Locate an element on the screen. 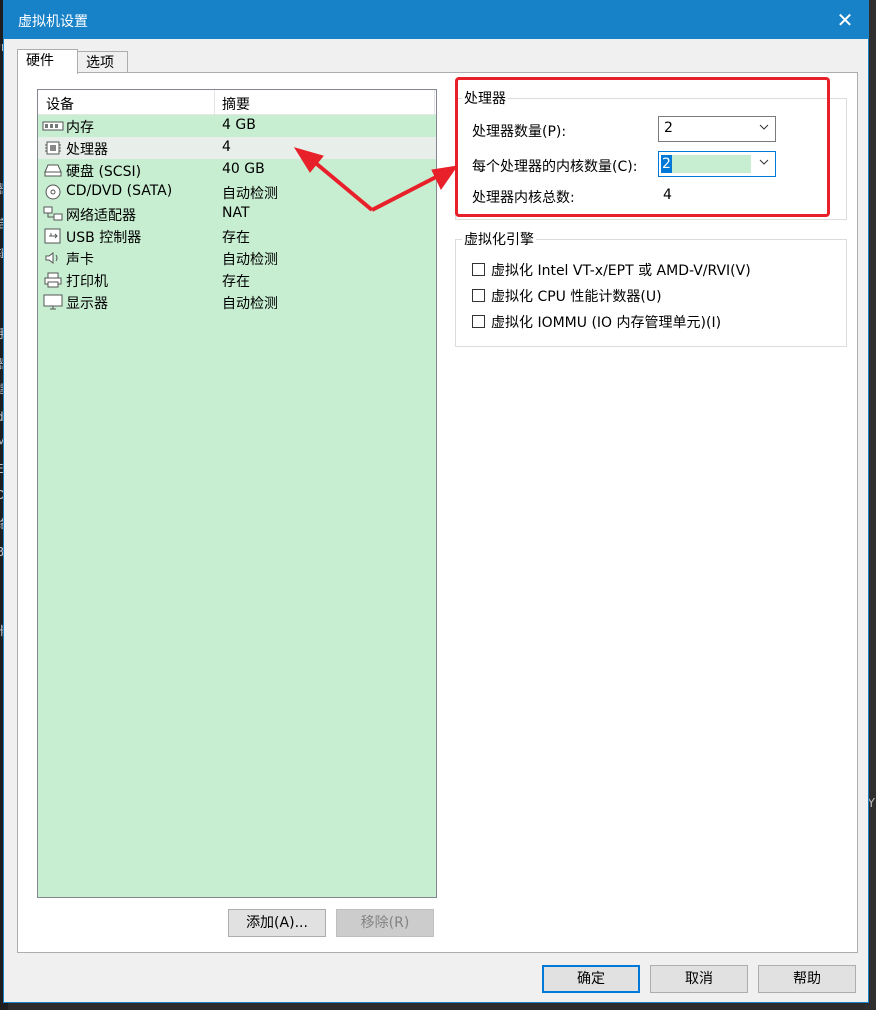 Image resolution: width=876 pixels, height=1010 pixels. tab-hardware: 硬件 is located at coordinates (47, 61).